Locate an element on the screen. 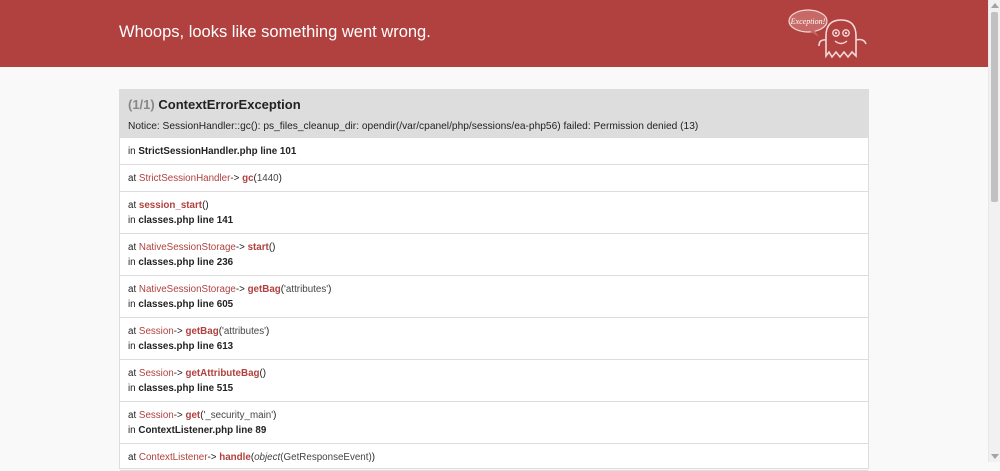 This screenshot has width=1000, height=471. vertical-scrollbar is located at coordinates (994, 231).